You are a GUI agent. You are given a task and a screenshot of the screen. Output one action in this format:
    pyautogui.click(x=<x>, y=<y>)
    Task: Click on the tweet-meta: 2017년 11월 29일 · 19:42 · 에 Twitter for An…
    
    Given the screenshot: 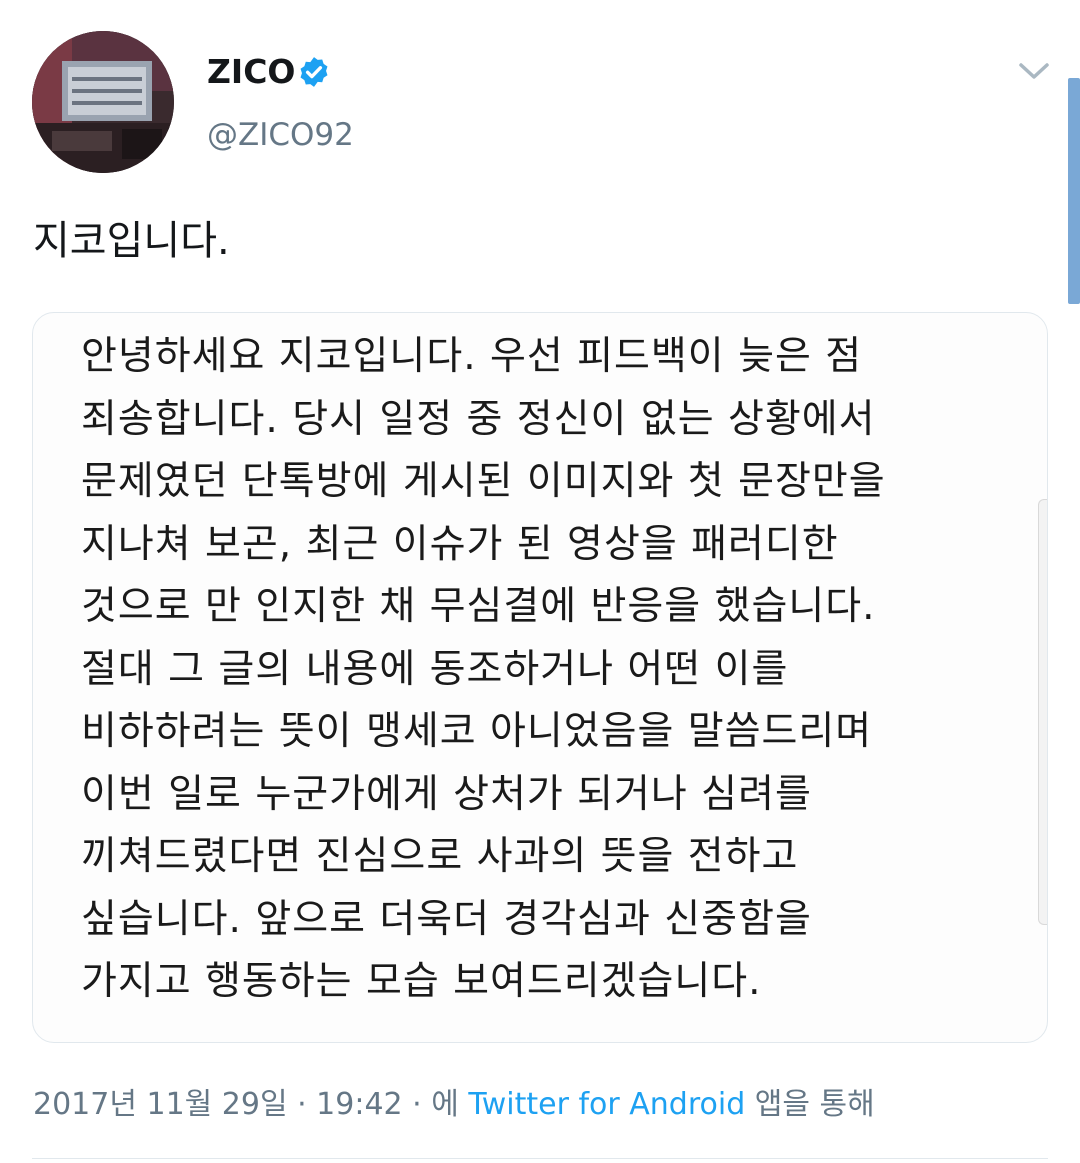 What is the action you would take?
    pyautogui.click(x=454, y=1105)
    